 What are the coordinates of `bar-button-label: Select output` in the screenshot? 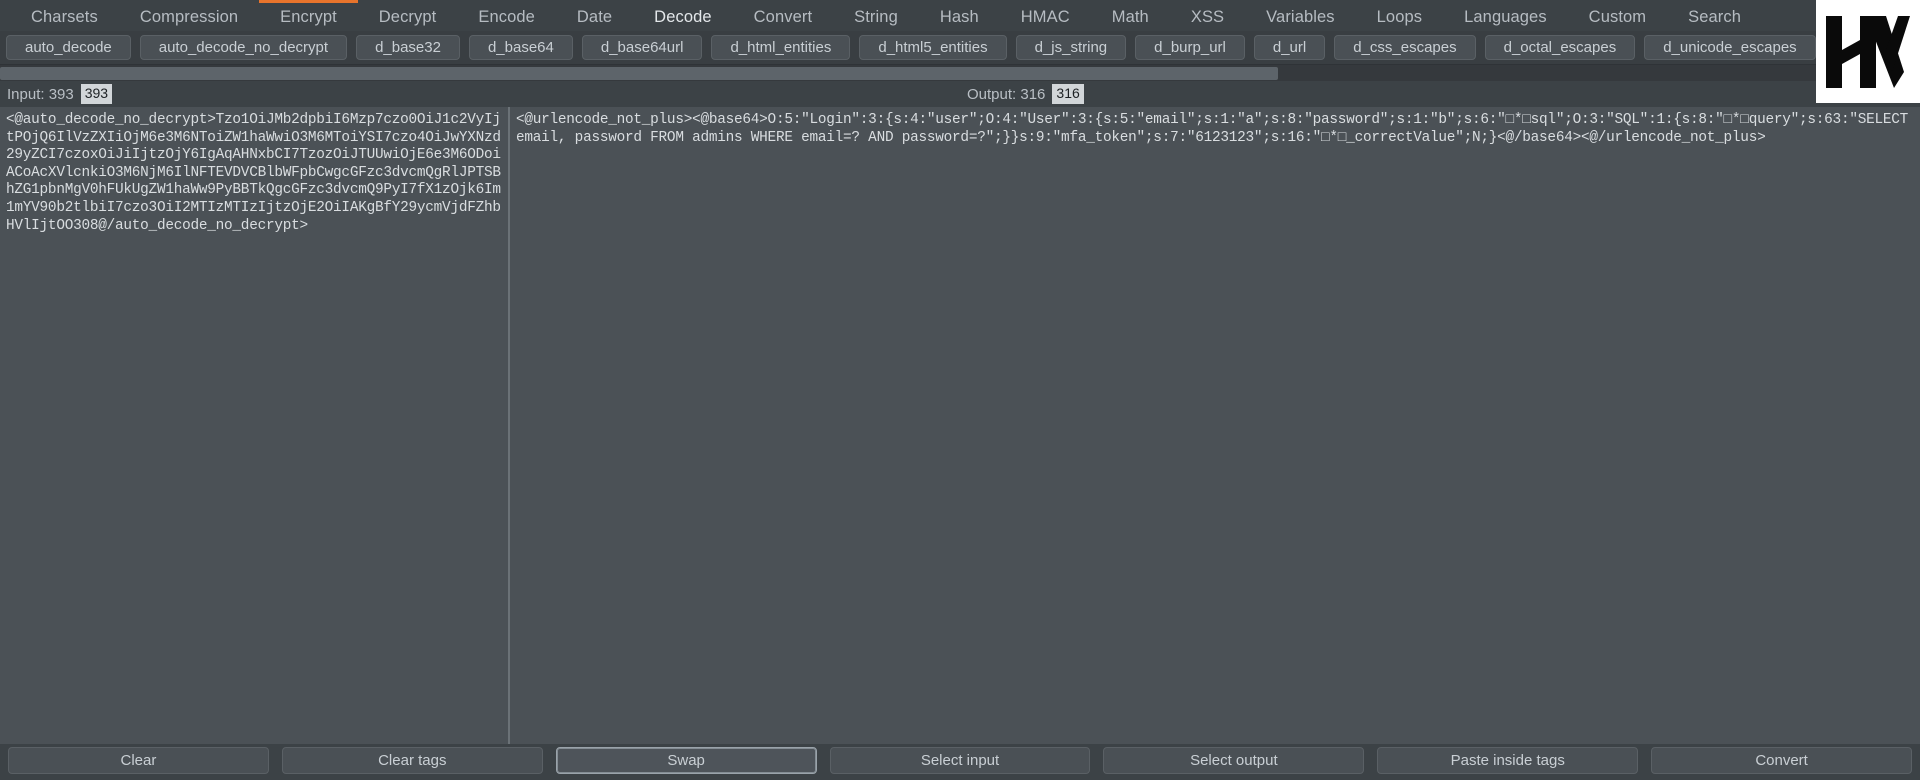 It's located at (1234, 760).